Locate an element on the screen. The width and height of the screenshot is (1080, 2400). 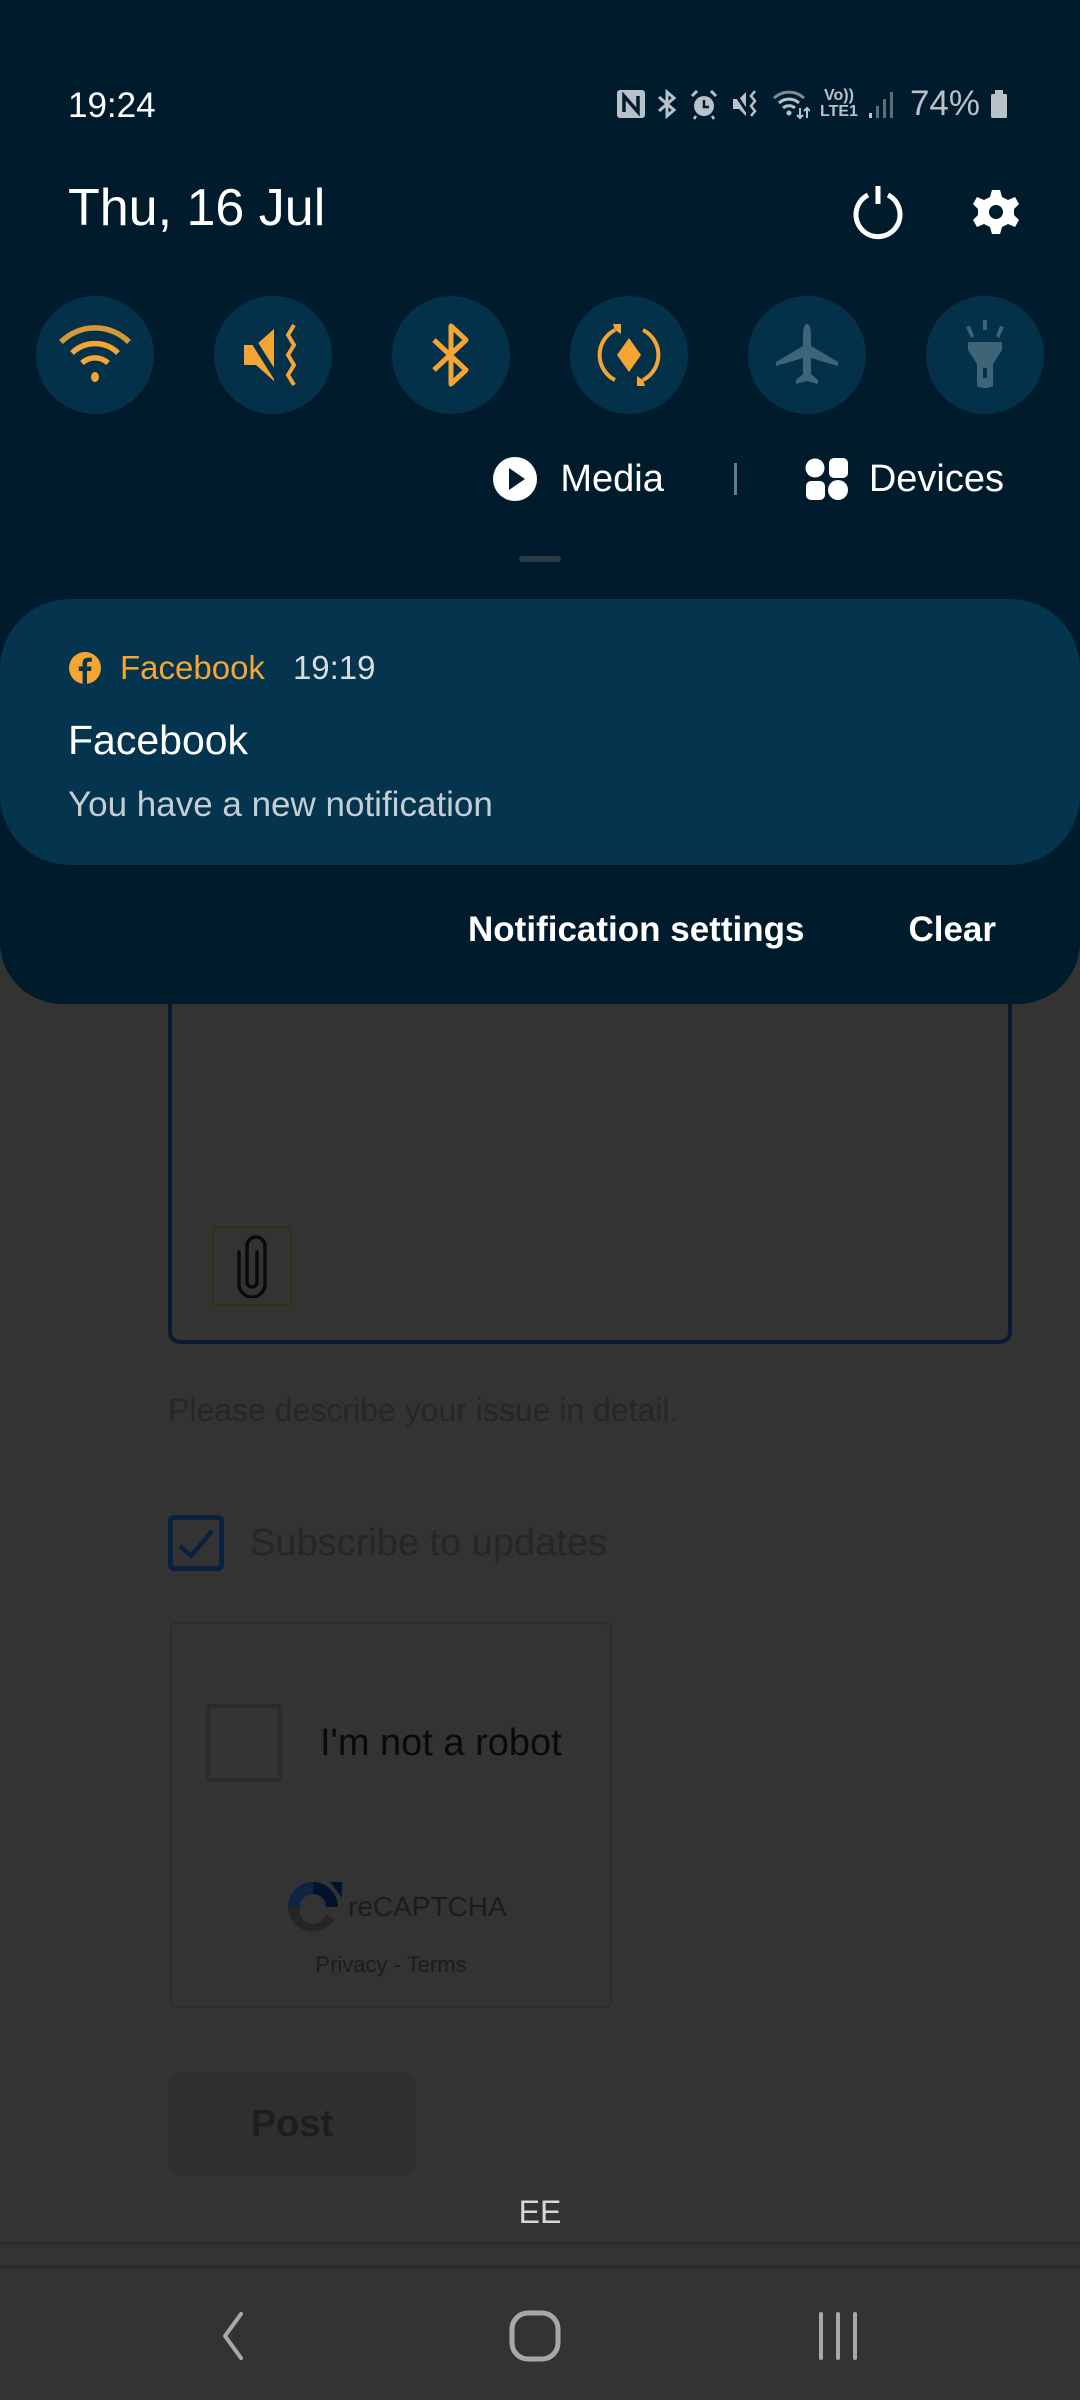
media-button: Media is located at coordinates (578, 479).